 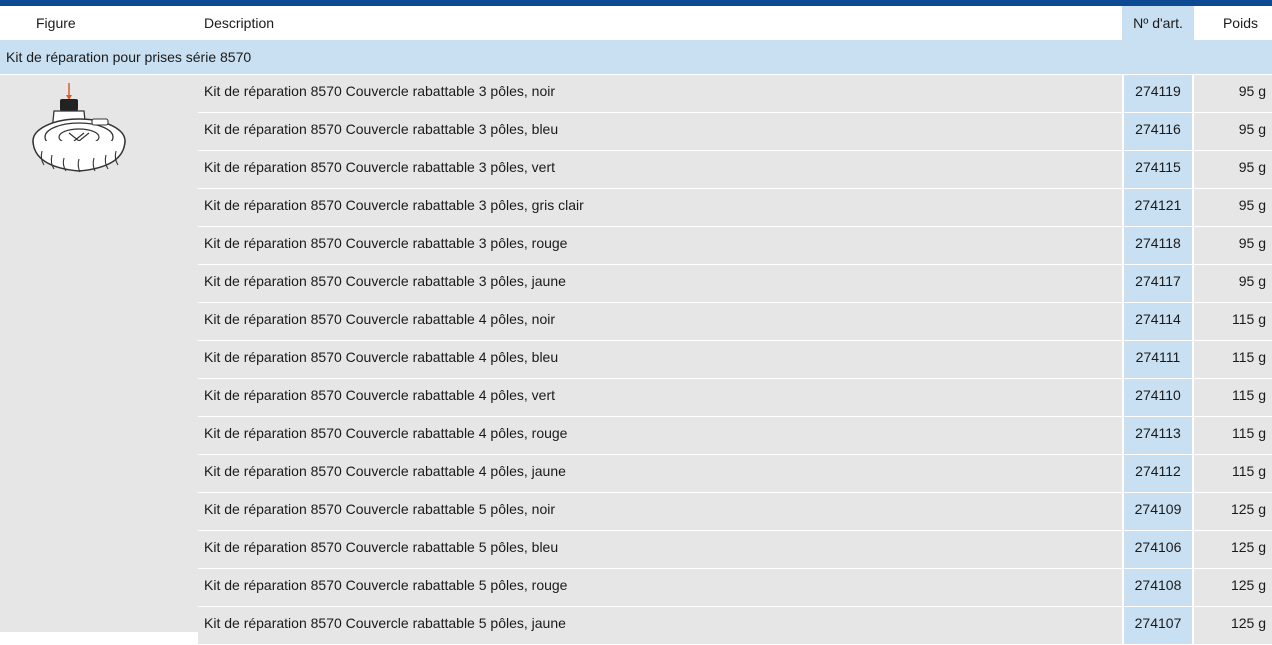 What do you see at coordinates (1158, 625) in the screenshot?
I see `row-article-number: 274107` at bounding box center [1158, 625].